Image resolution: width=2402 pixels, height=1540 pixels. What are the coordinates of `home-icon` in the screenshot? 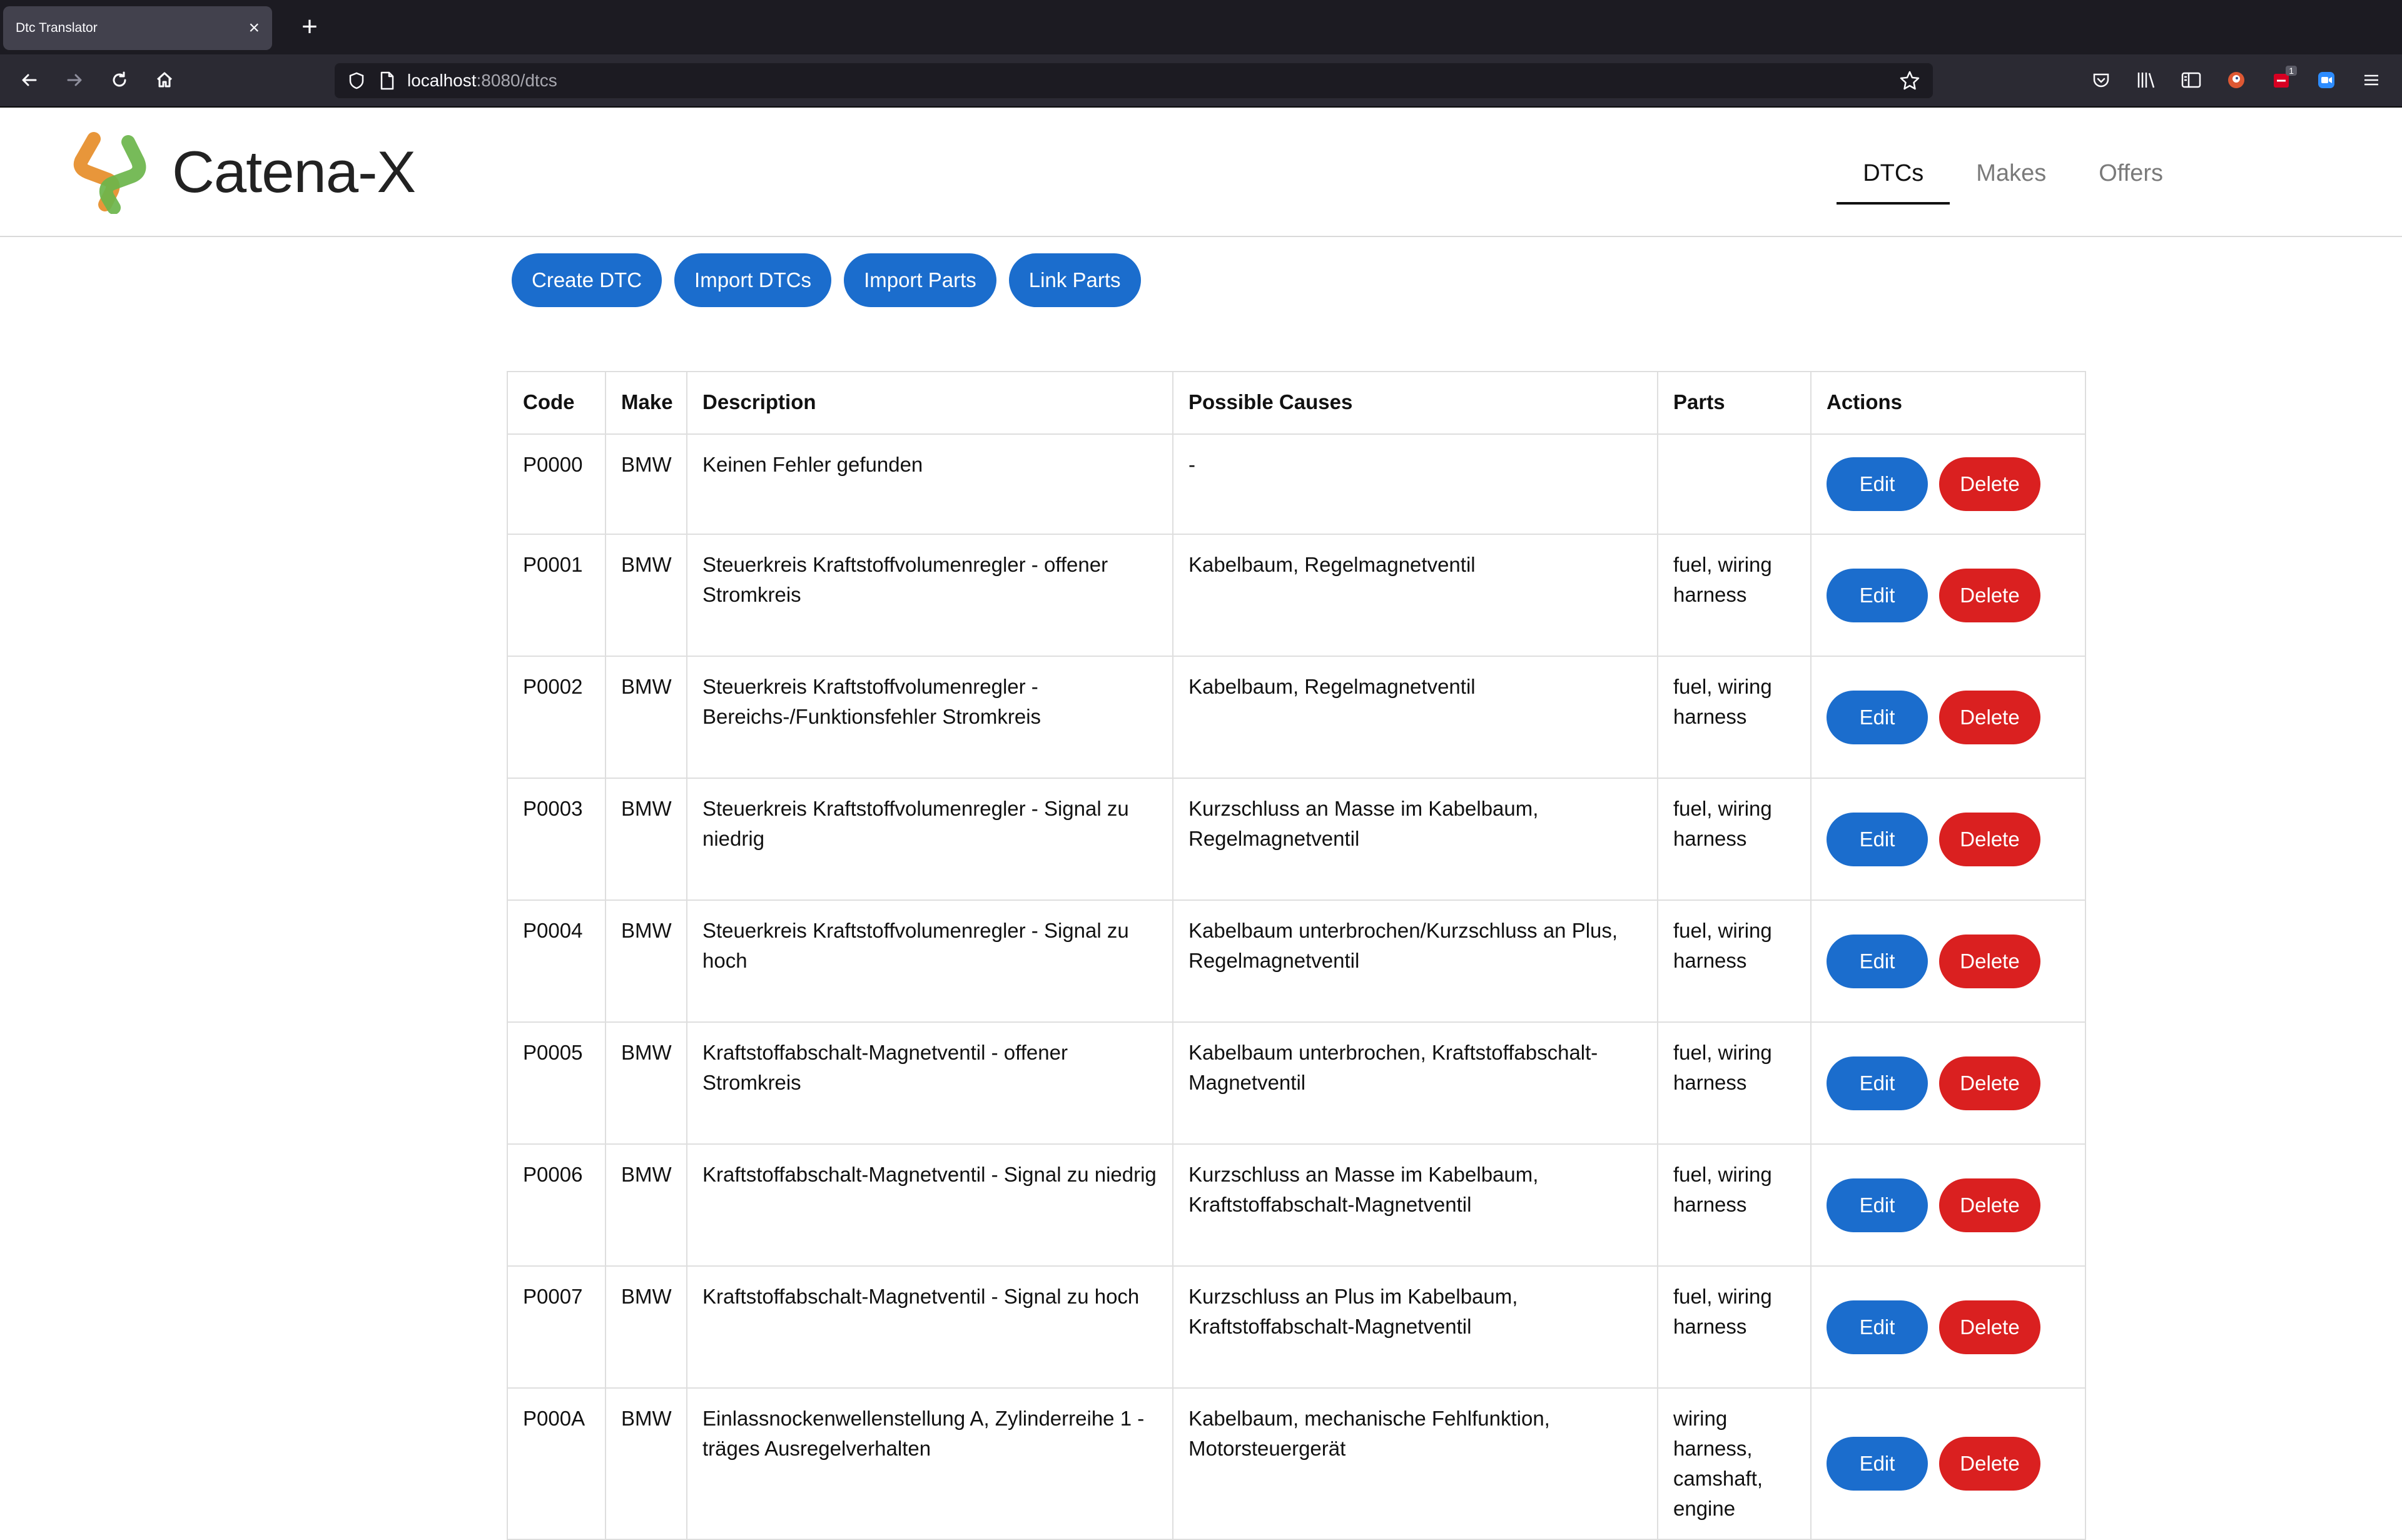 It's located at (164, 80).